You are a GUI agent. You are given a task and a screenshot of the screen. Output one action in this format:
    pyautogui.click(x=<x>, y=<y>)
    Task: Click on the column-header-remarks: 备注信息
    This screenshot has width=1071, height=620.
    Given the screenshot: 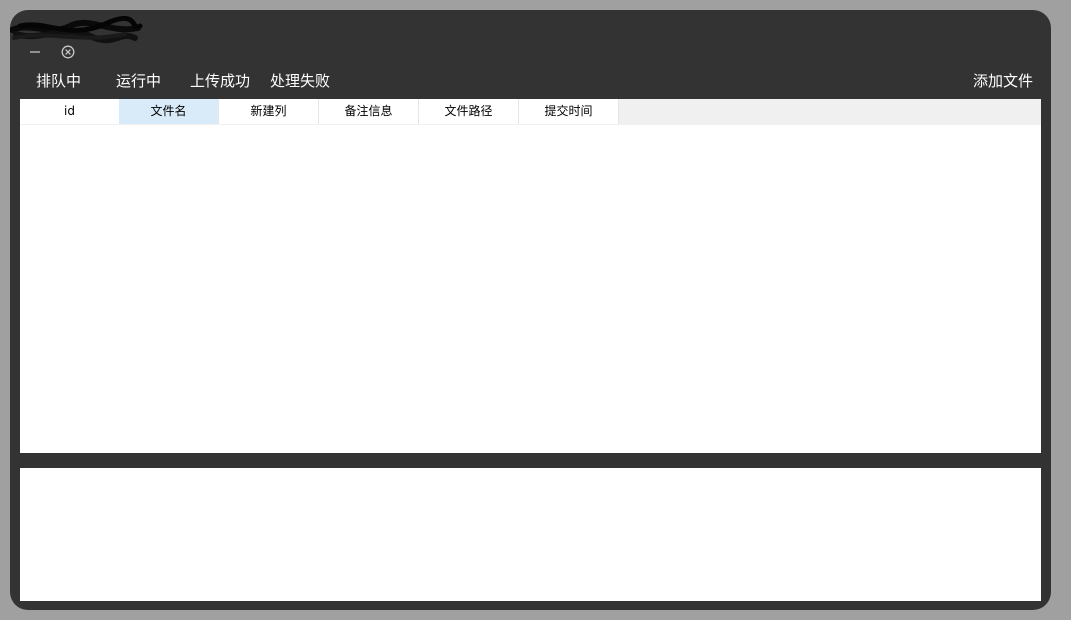 What is the action you would take?
    pyautogui.click(x=369, y=111)
    